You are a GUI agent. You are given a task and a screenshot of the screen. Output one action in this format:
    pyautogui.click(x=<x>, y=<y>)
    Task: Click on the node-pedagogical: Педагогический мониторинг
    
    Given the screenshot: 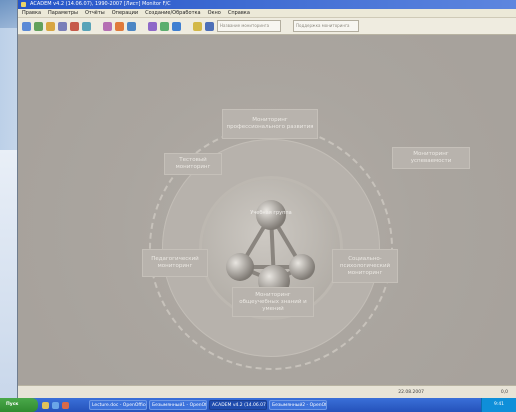 What is the action you would take?
    pyautogui.click(x=175, y=263)
    